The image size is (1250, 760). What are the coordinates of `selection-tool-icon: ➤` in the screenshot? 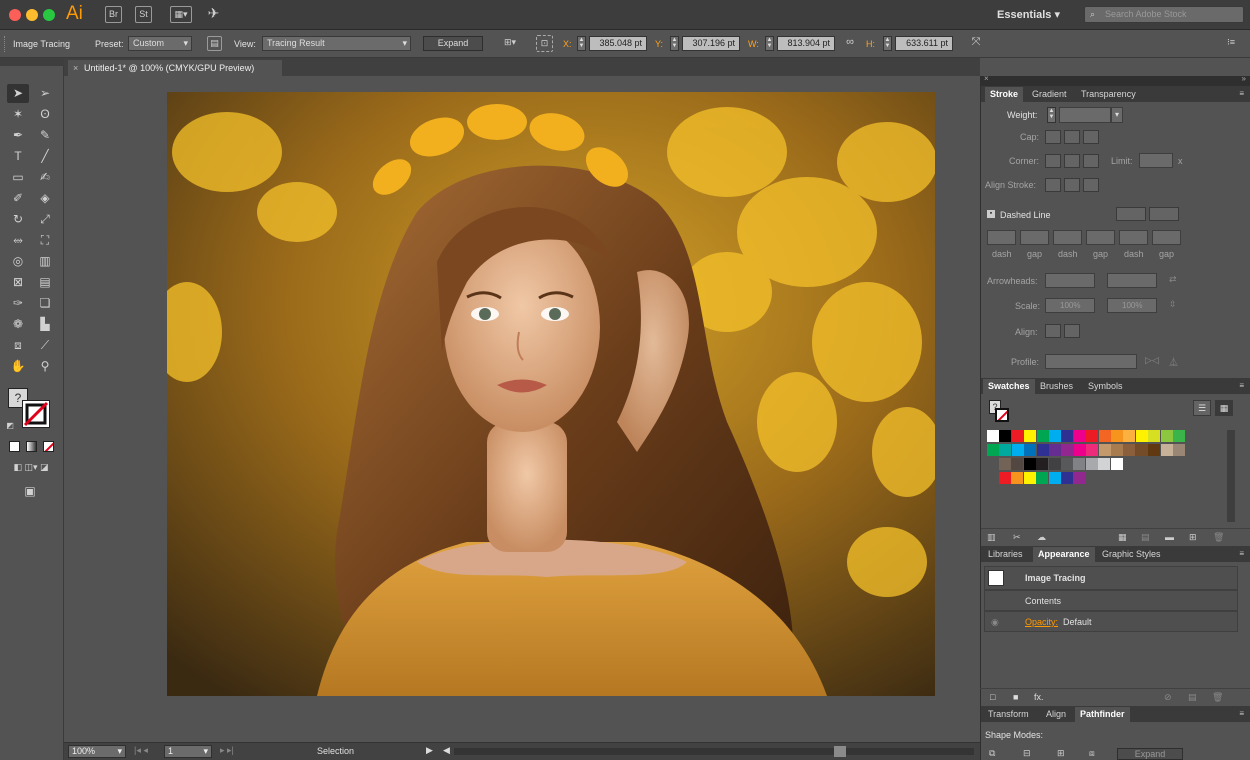 It's located at (18, 93).